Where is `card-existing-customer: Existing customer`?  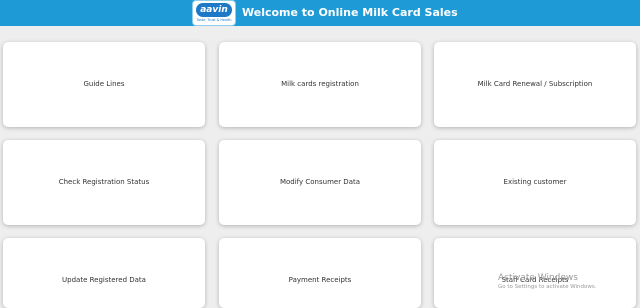
card-existing-customer: Existing customer is located at coordinates (535, 182).